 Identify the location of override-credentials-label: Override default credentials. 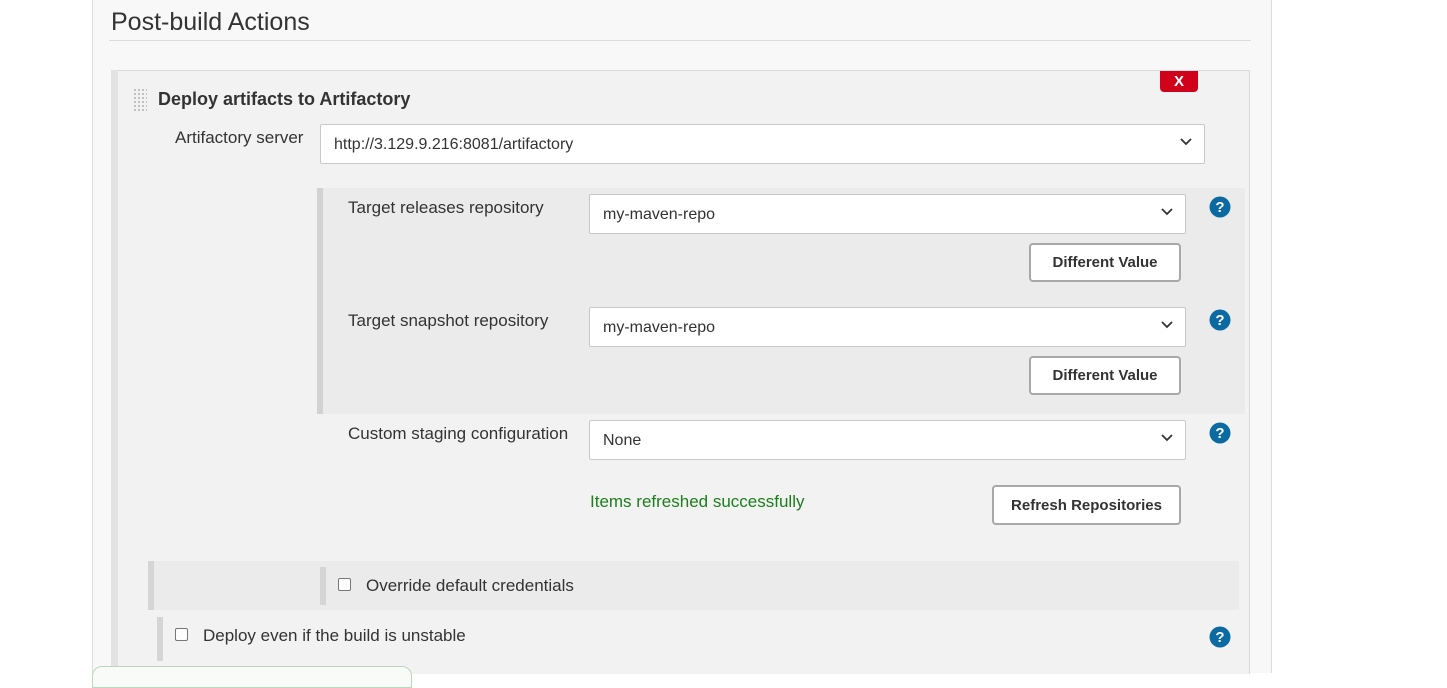
(470, 585).